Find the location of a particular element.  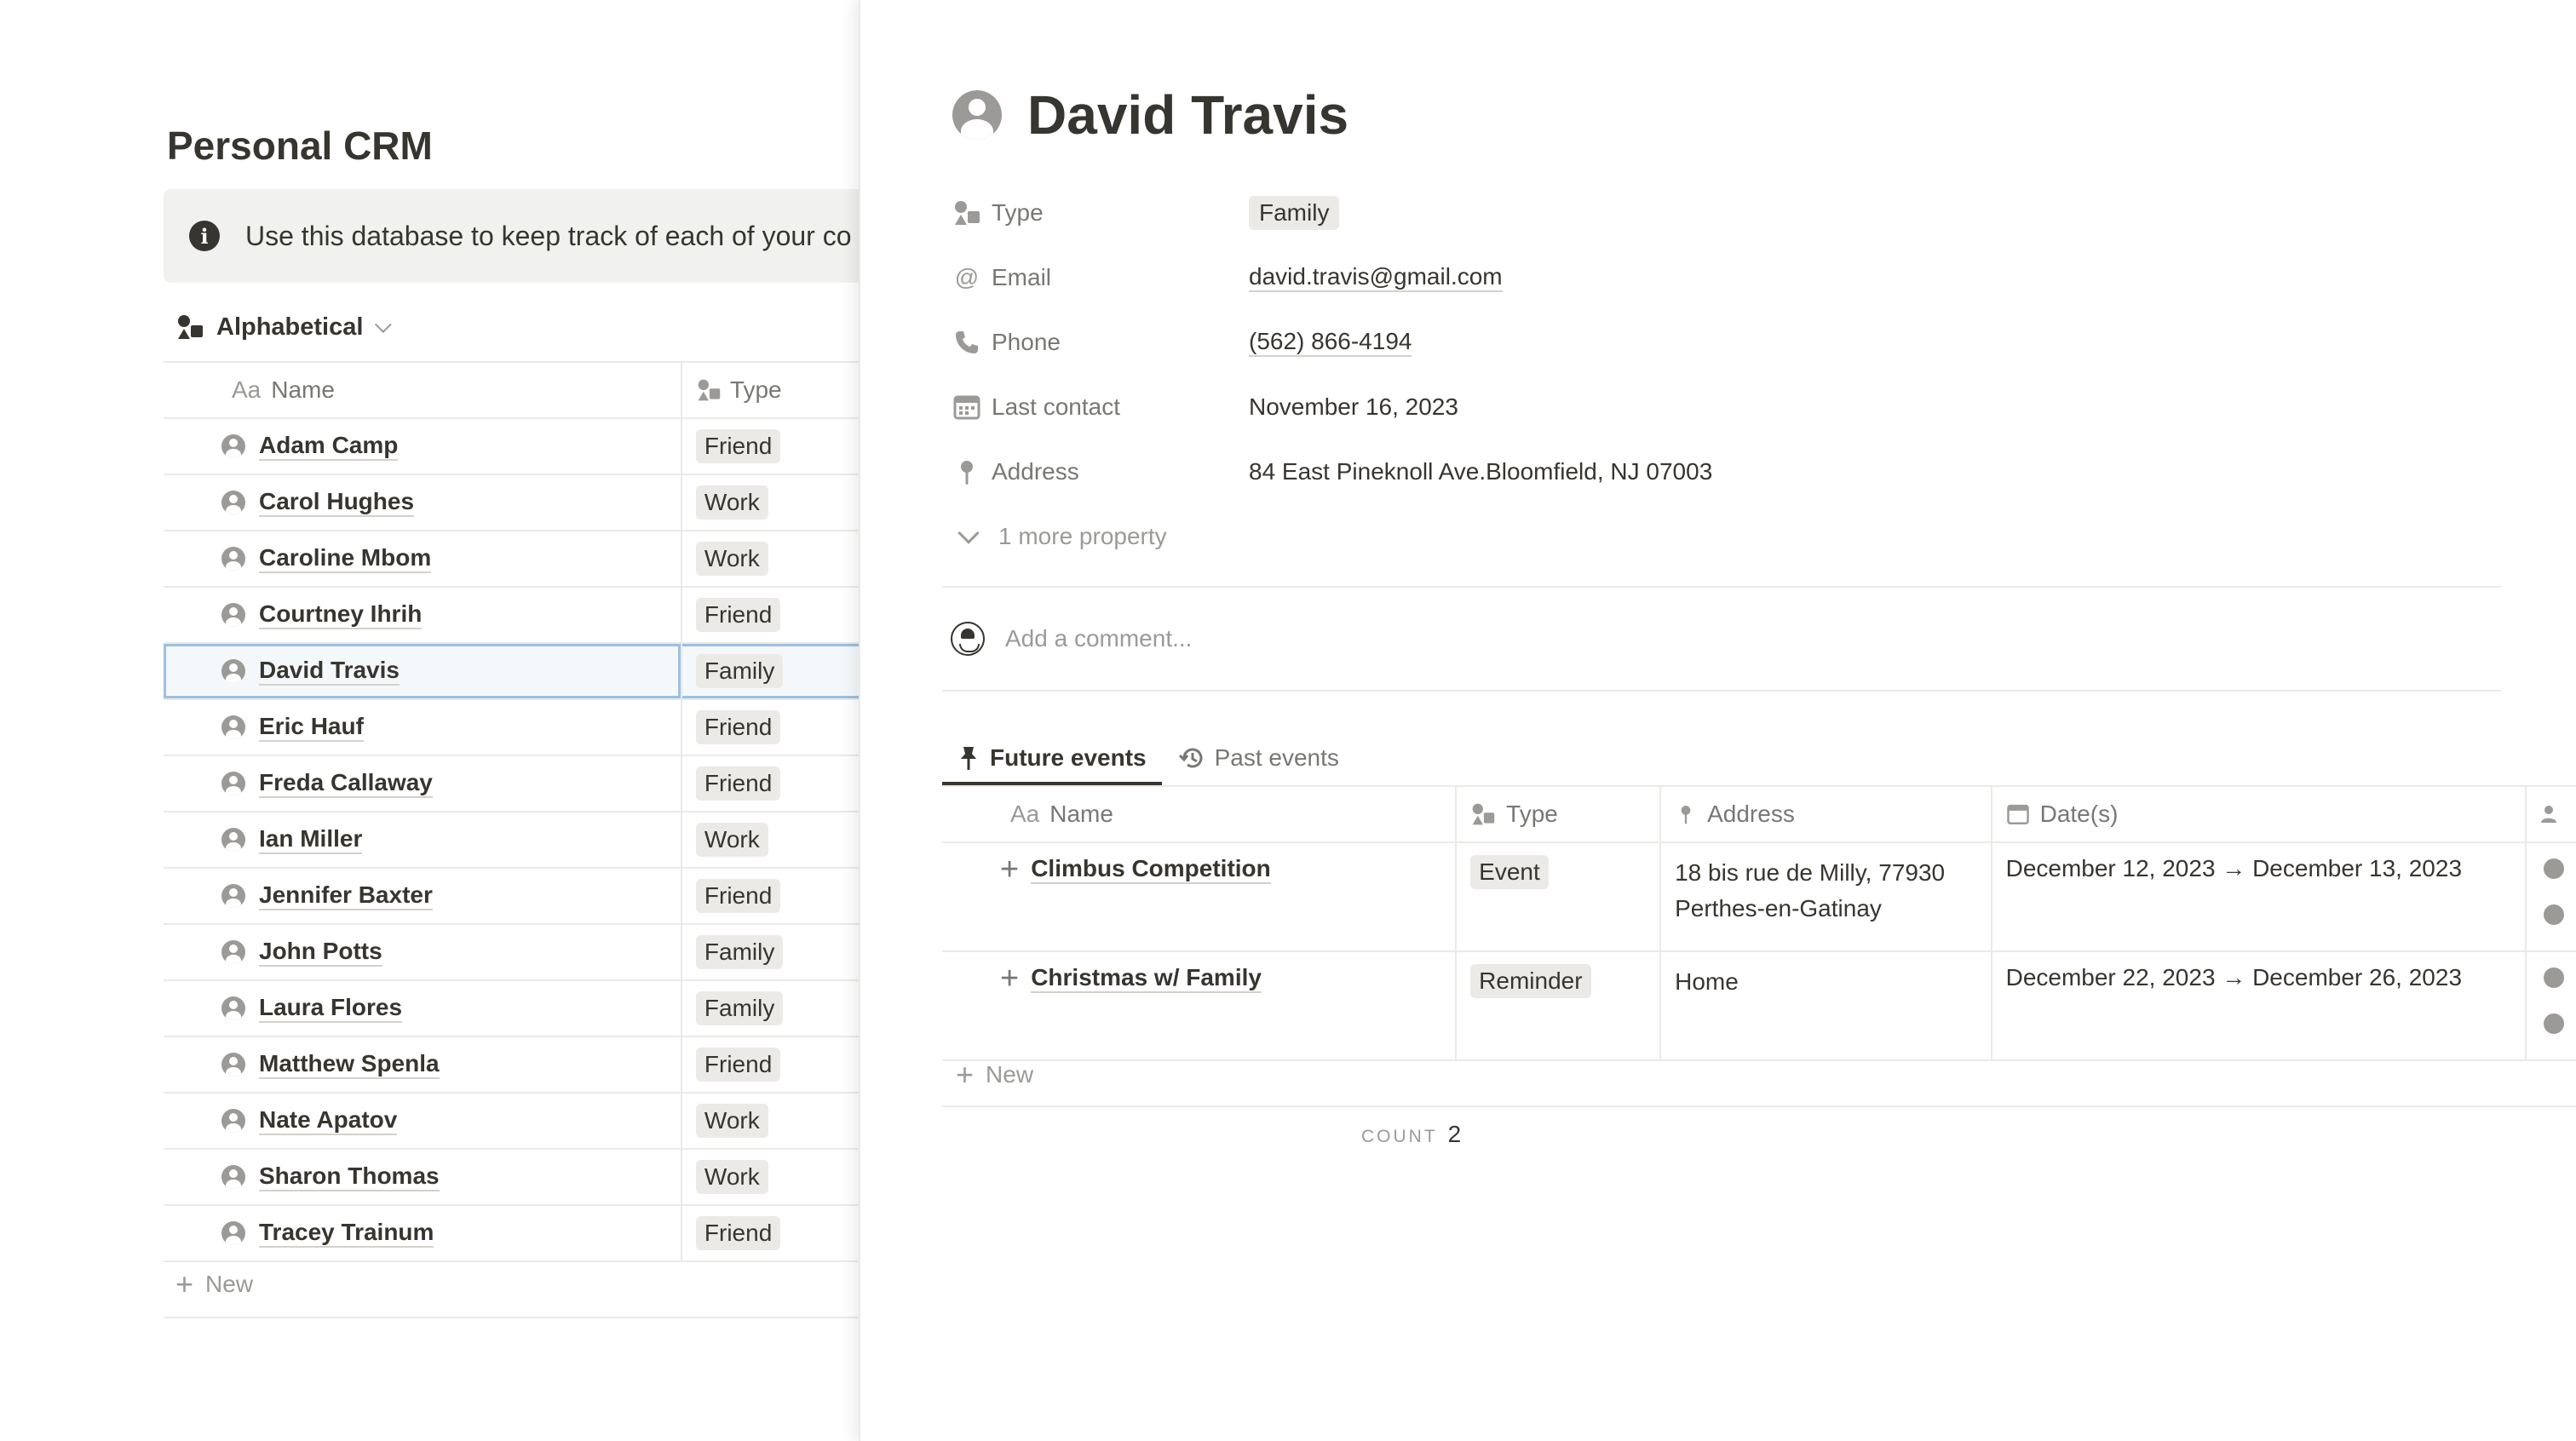

table-row: Laura Flores Family is located at coordinates (512, 1008).